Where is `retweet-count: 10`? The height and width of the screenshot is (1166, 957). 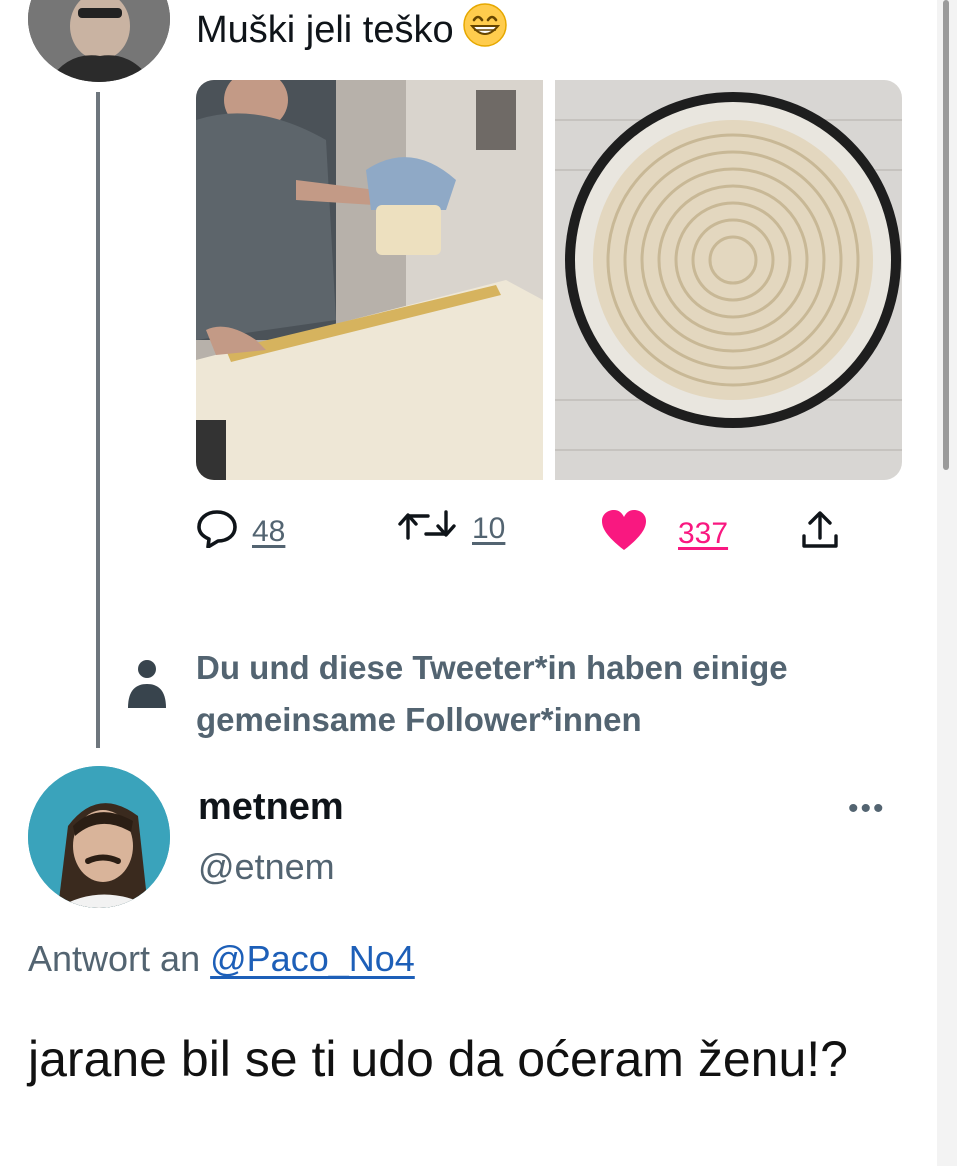 retweet-count: 10 is located at coordinates (489, 528).